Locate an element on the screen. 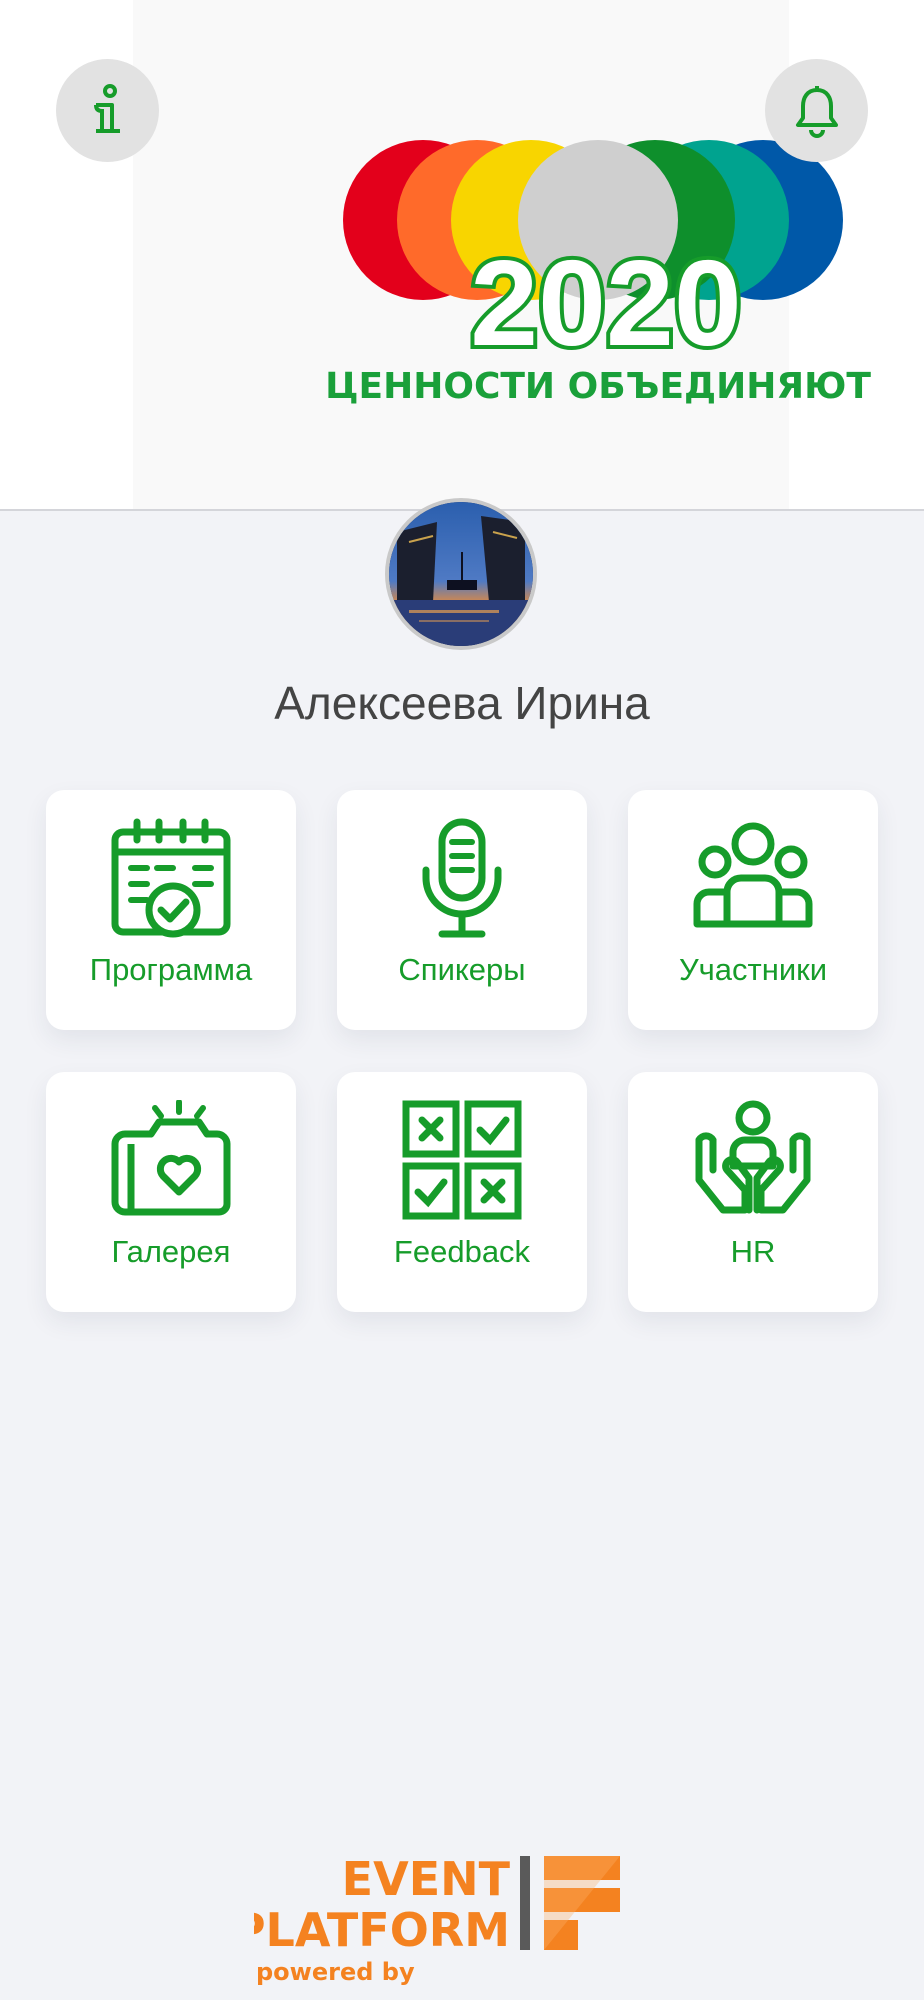  tile-label: Feedback is located at coordinates (462, 1251).